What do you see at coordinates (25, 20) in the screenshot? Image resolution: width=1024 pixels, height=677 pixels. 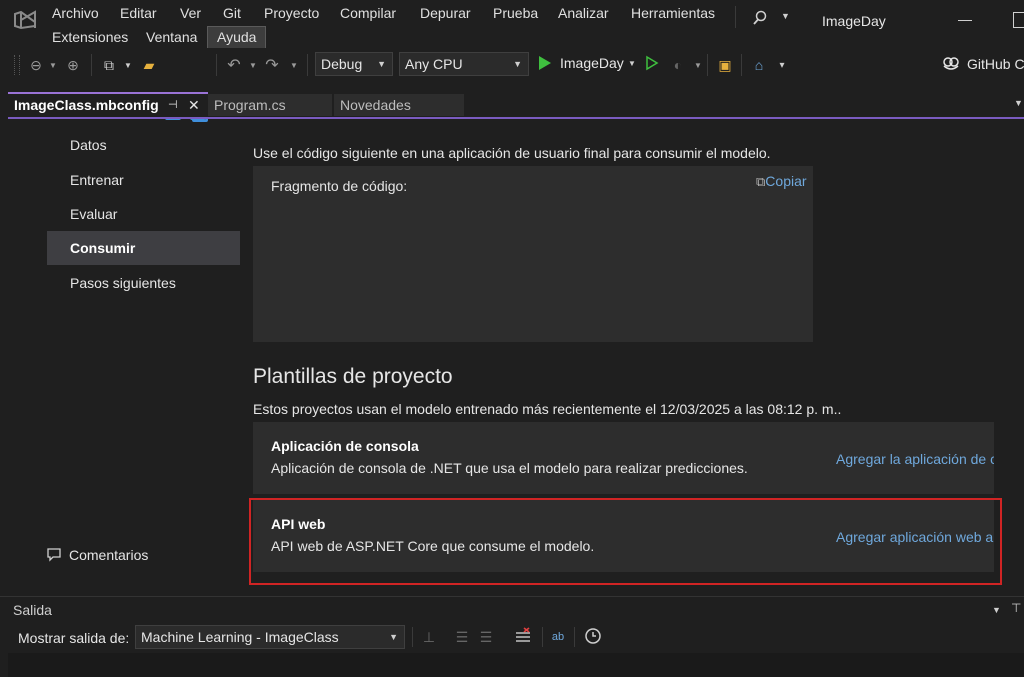 I see `visual-studio-logo-icon` at bounding box center [25, 20].